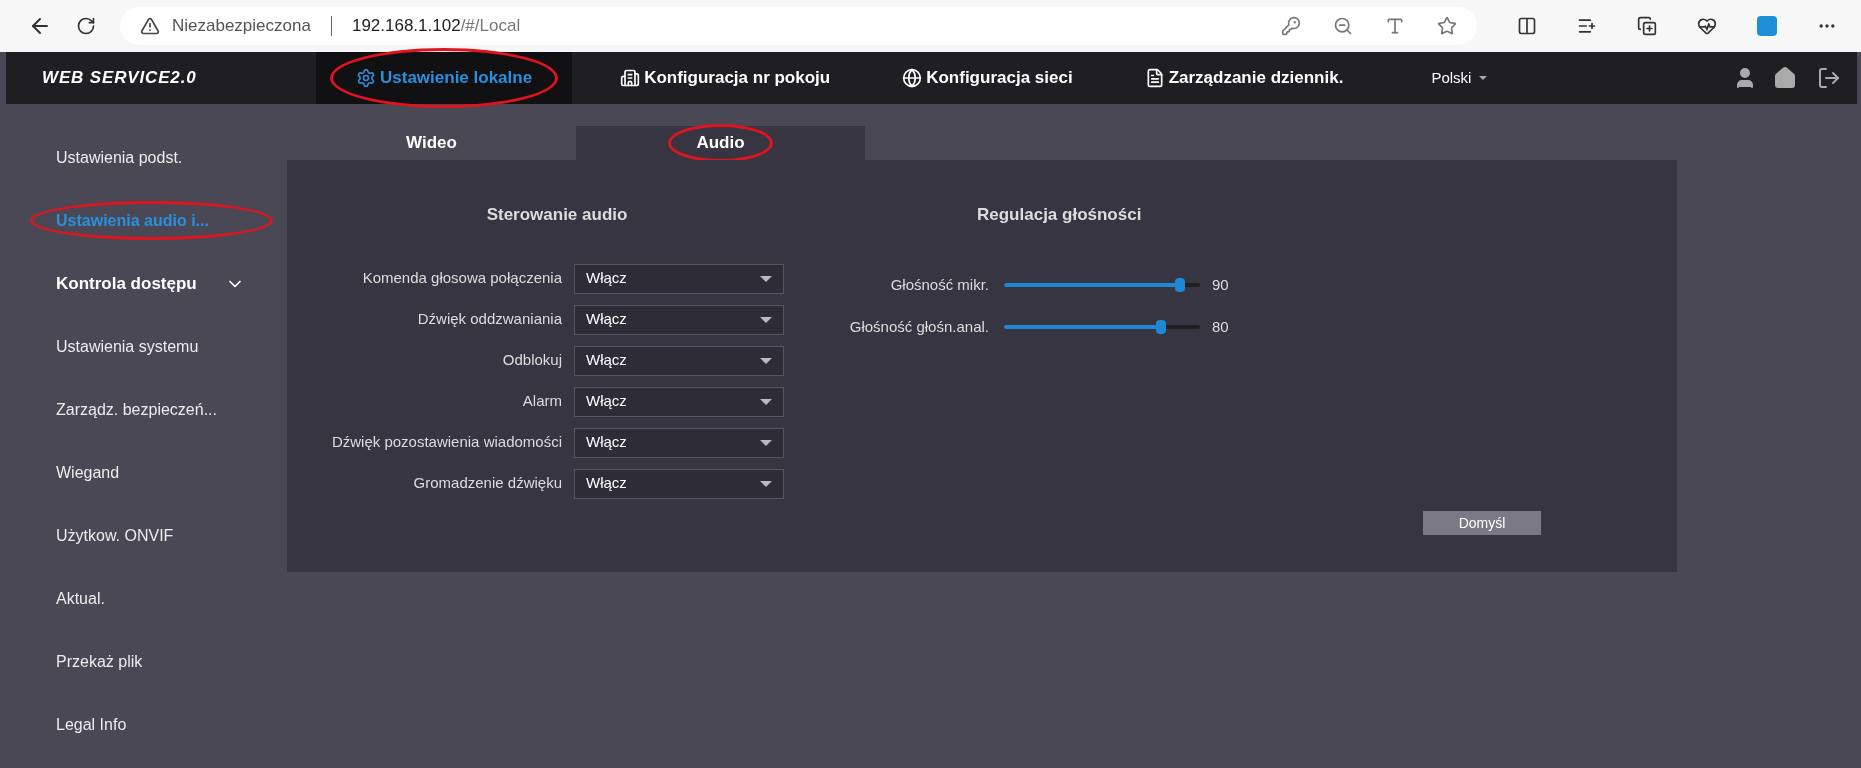 This screenshot has width=1861, height=768. Describe the element at coordinates (531, 360) in the screenshot. I see `setting-label: Odblokuj` at that location.